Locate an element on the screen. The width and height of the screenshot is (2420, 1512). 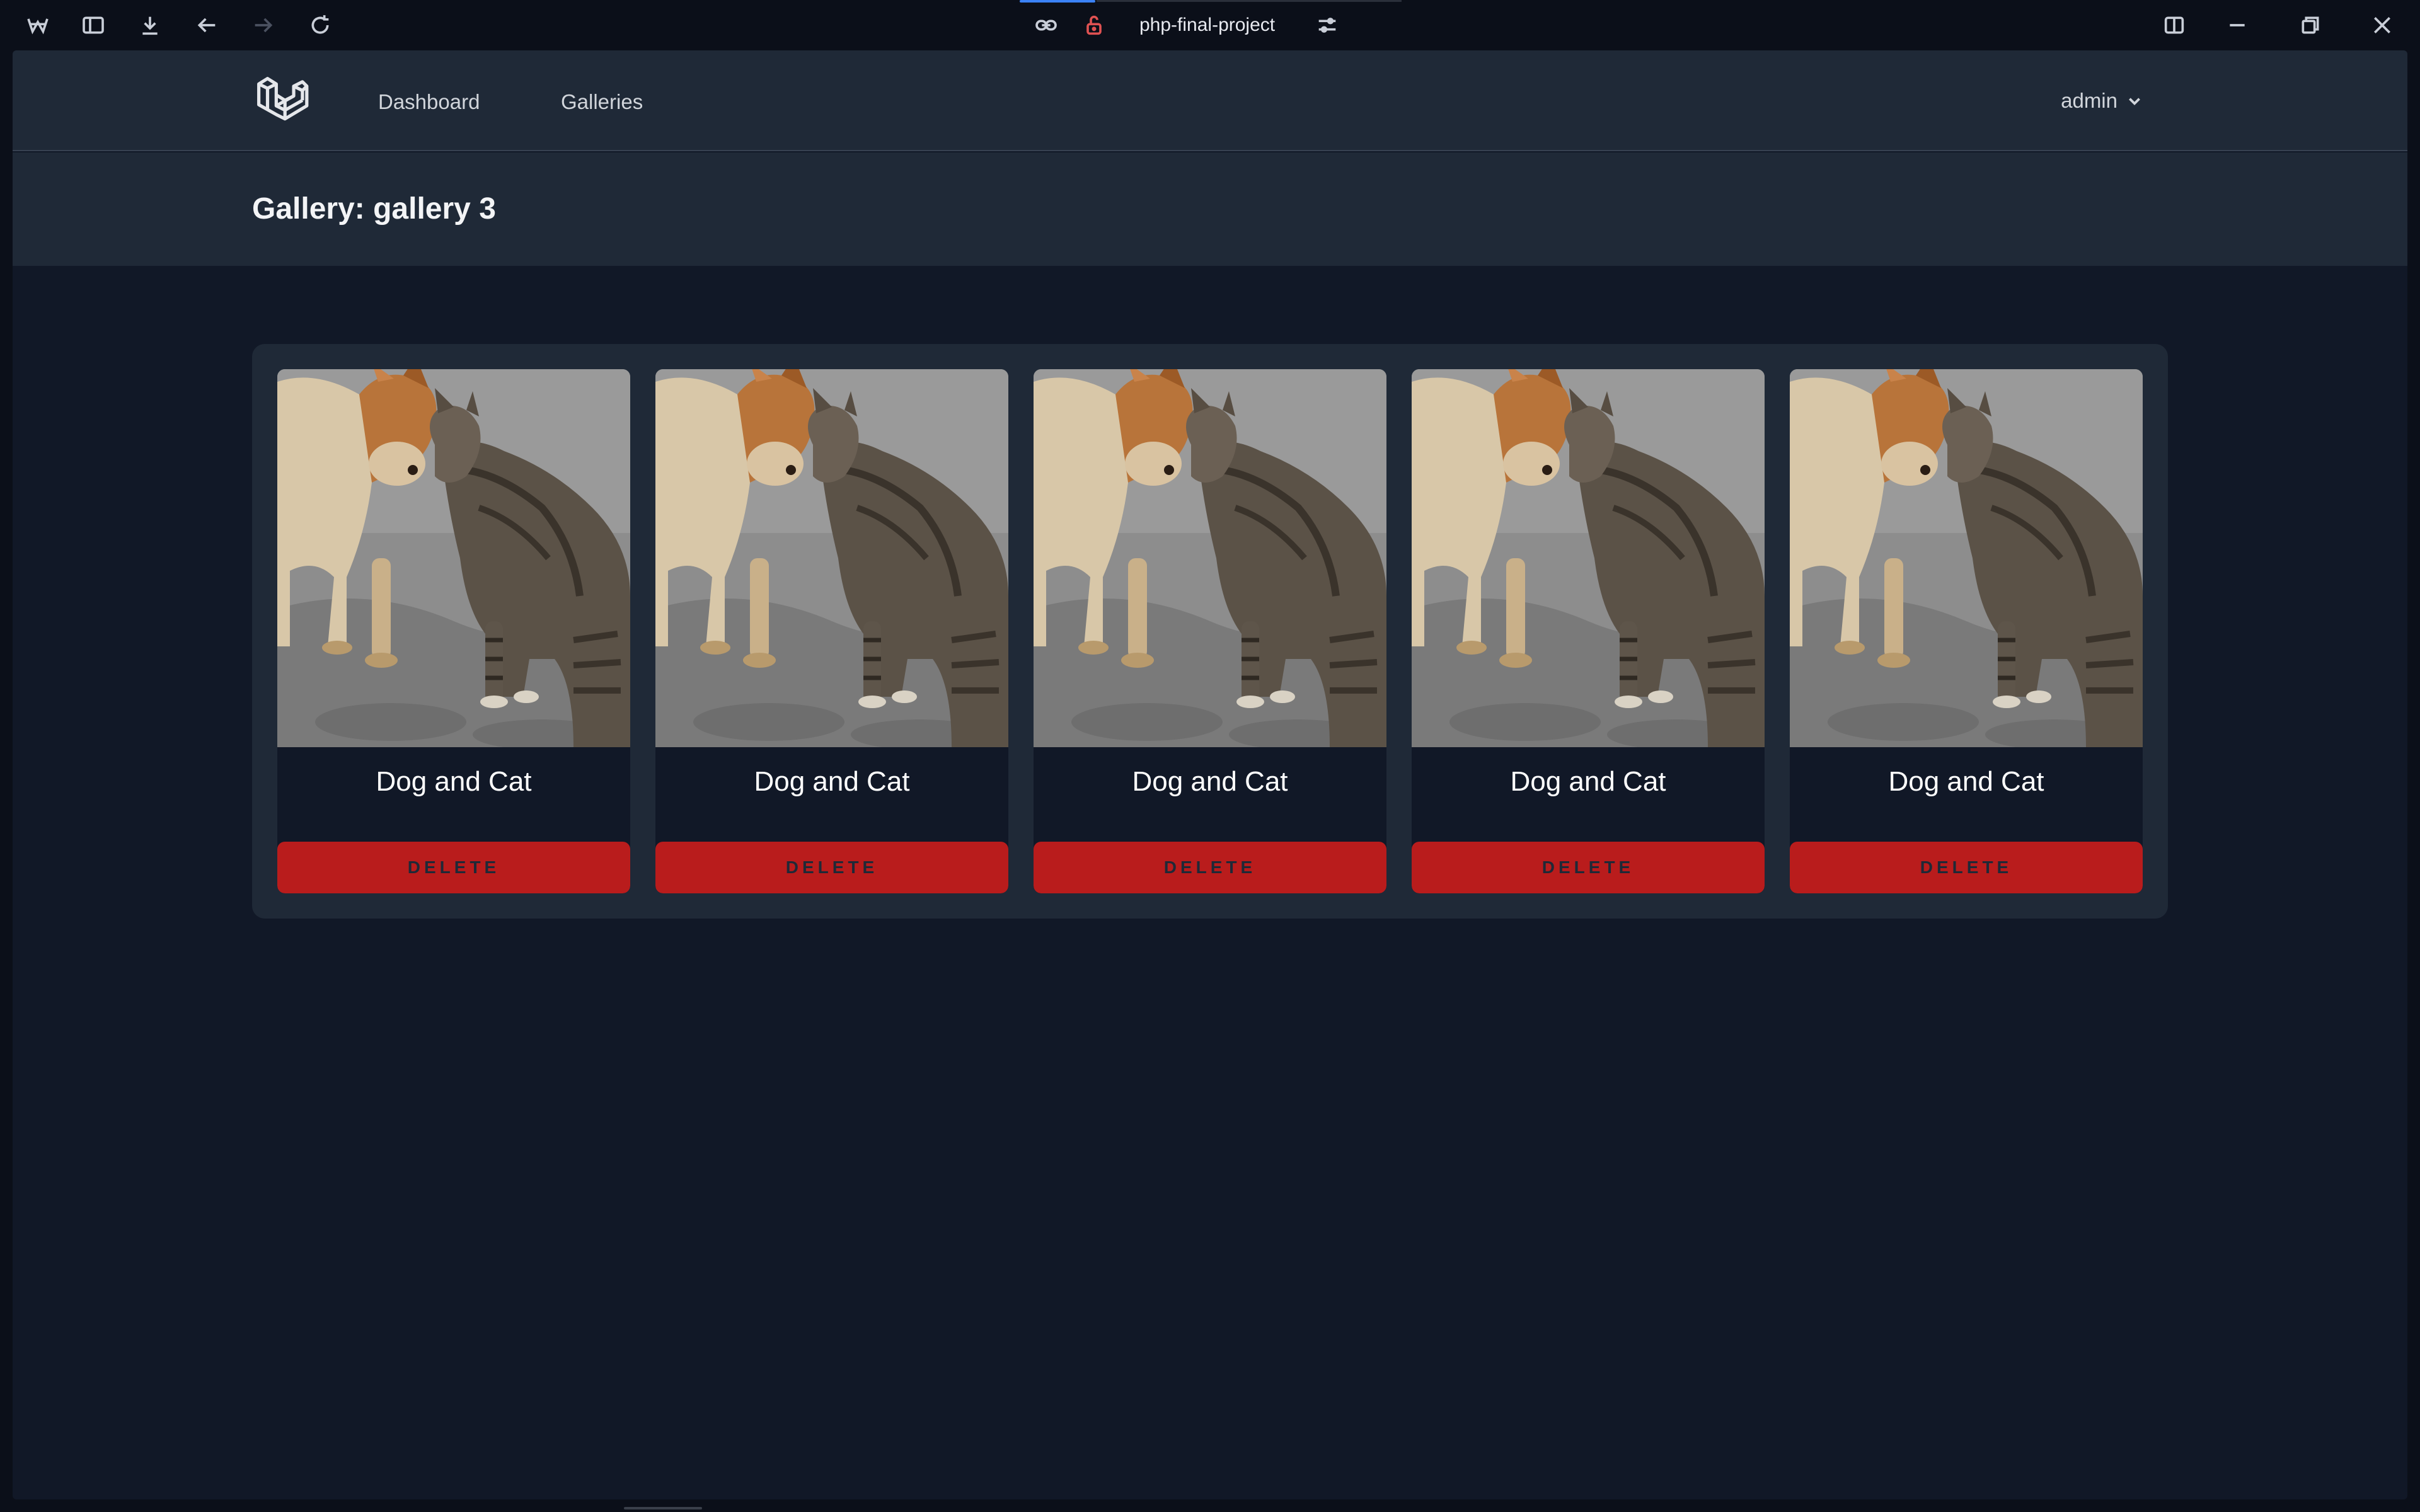
browser-toolbar: php-final-project is located at coordinates (1210, 25).